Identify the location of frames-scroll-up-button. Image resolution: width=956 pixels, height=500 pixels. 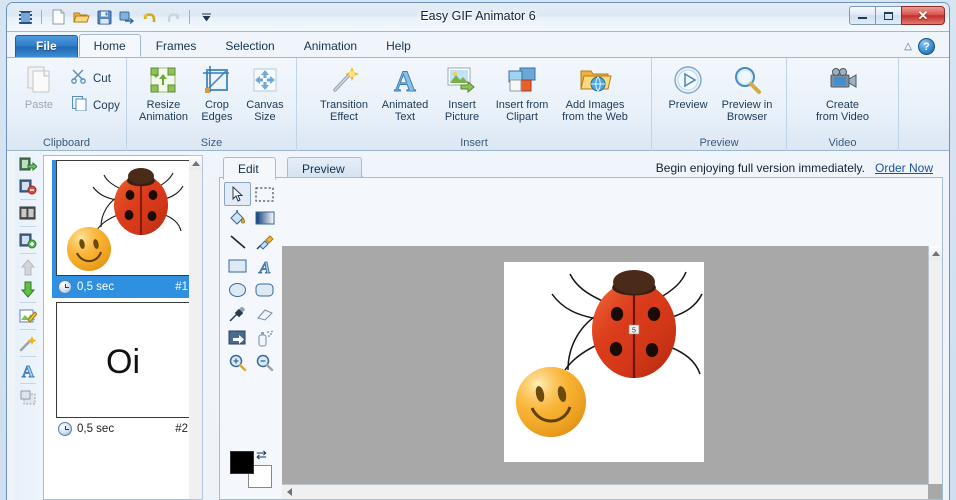
(195, 163).